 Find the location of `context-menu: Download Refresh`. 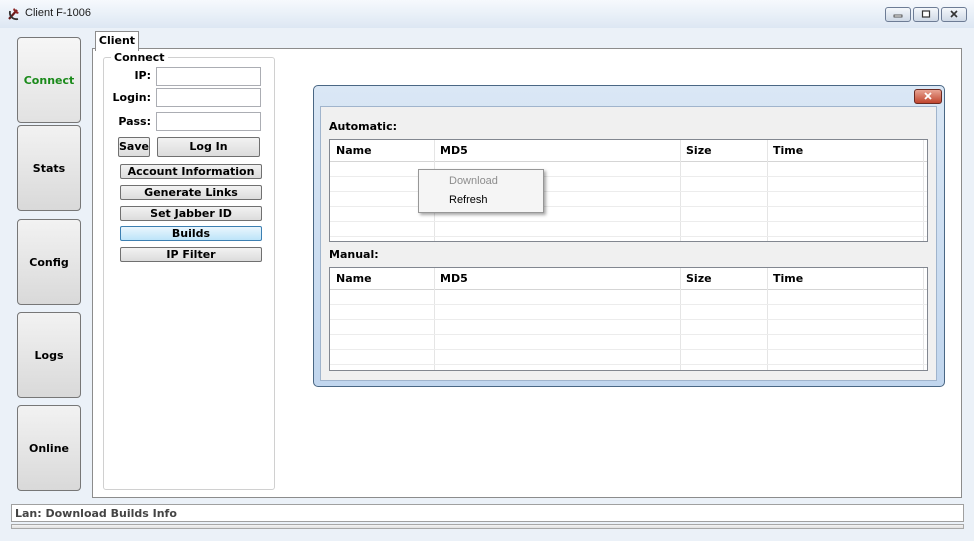

context-menu: Download Refresh is located at coordinates (481, 191).